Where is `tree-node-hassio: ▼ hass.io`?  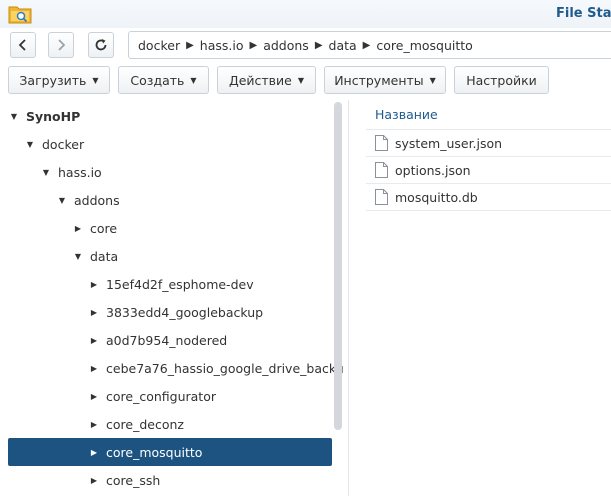 tree-node-hassio: ▼ hass.io is located at coordinates (71, 172).